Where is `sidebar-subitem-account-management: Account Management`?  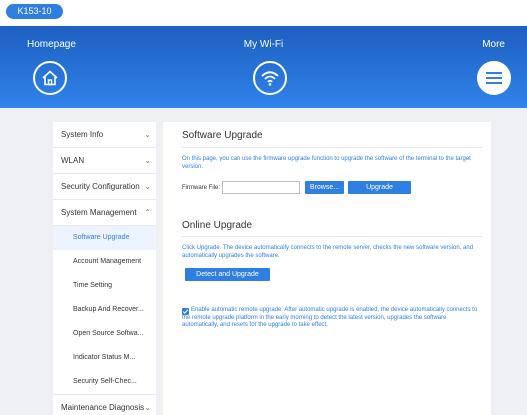
sidebar-subitem-account-management: Account Management is located at coordinates (104, 262).